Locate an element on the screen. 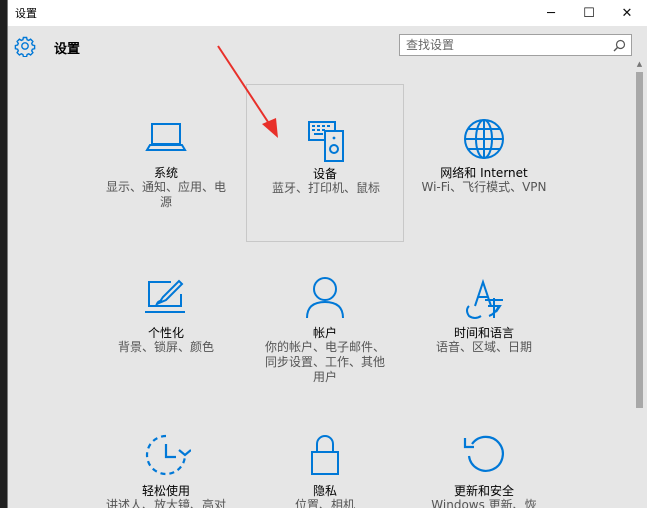 The height and width of the screenshot is (508, 647). maximize-button: ☐ is located at coordinates (589, 13).